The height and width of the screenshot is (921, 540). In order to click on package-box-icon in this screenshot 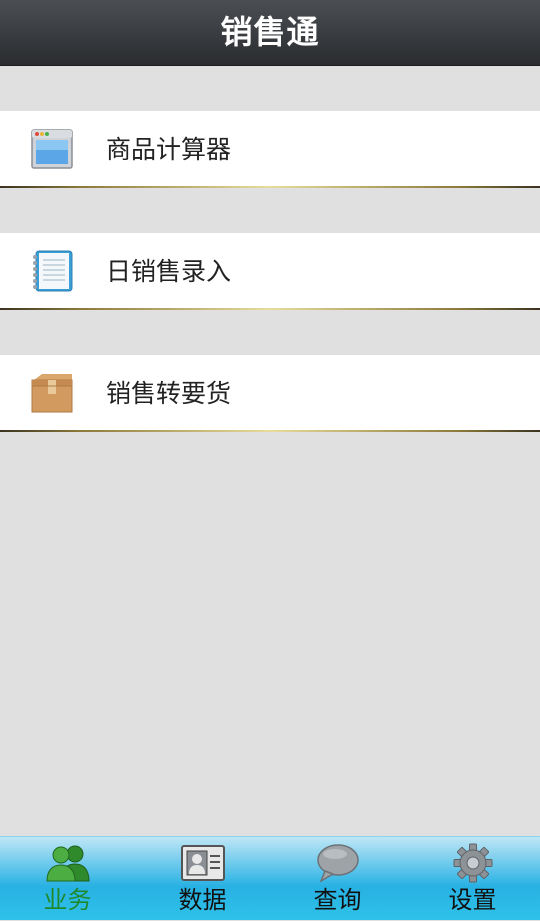, I will do `click(52, 393)`.